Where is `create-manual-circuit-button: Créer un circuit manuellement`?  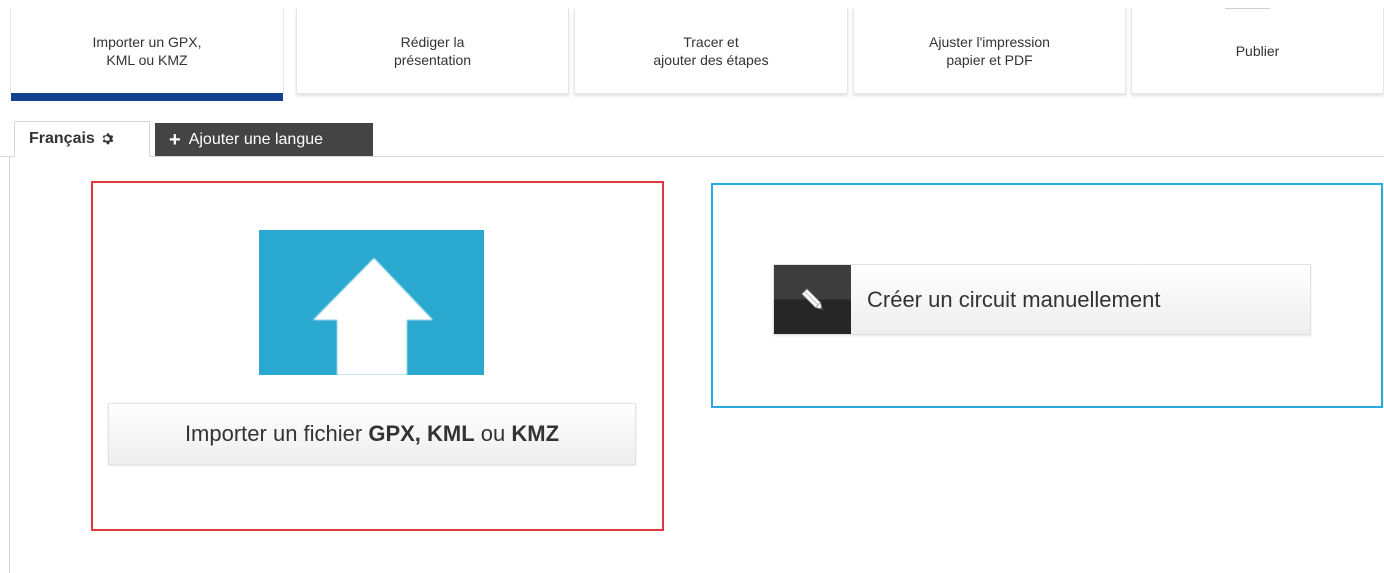 create-manual-circuit-button: Créer un circuit manuellement is located at coordinates (1042, 299).